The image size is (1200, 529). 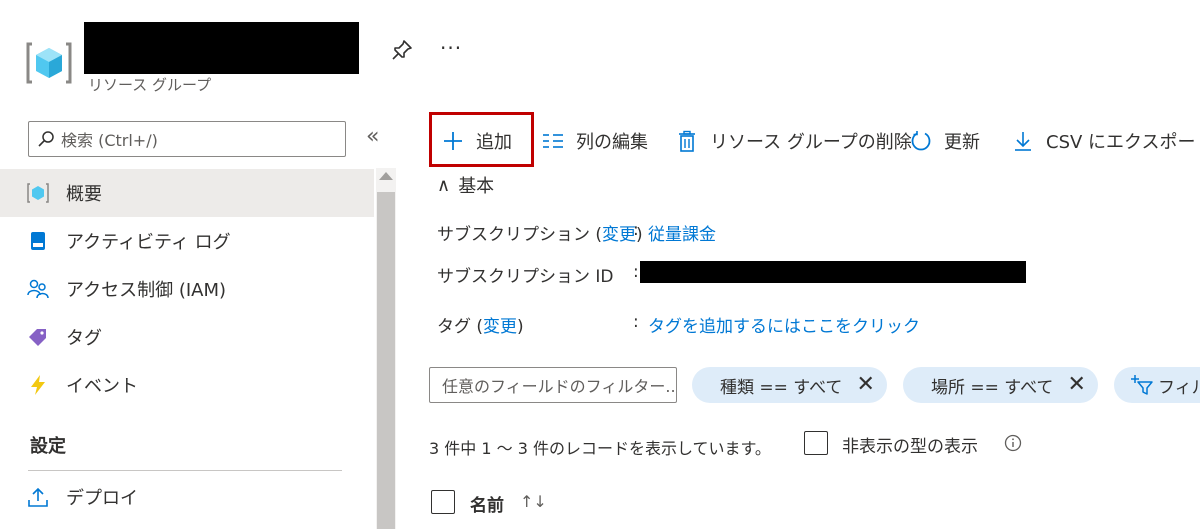 What do you see at coordinates (146, 290) in the screenshot?
I see `sidebar-item-label: アクセス制御 (IAM)` at bounding box center [146, 290].